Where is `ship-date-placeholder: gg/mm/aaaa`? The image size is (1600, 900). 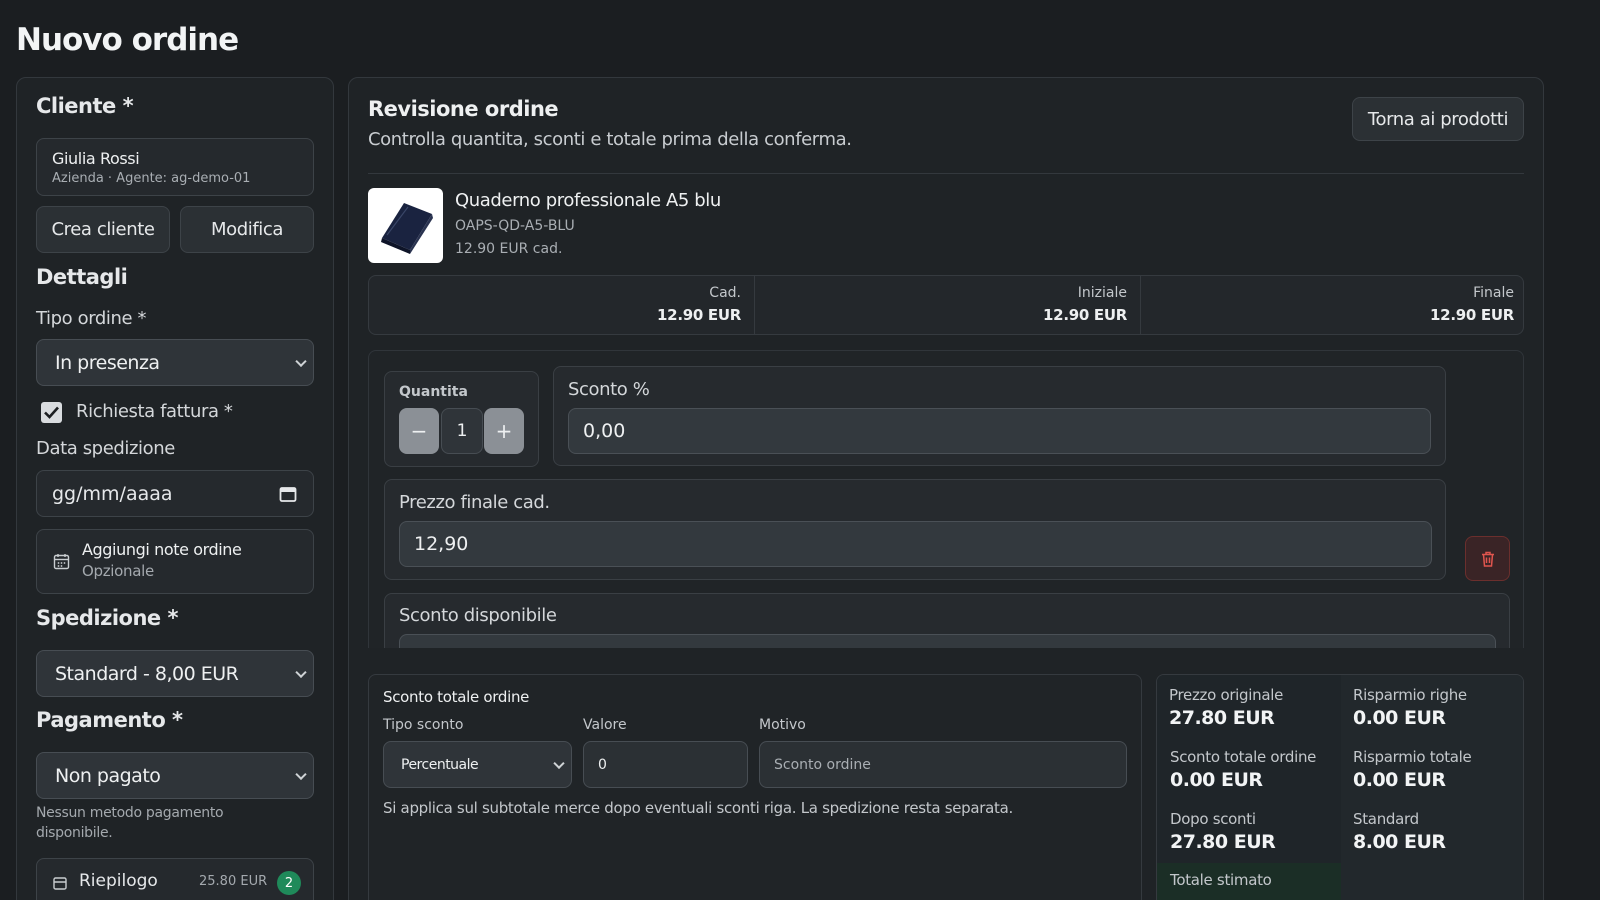 ship-date-placeholder: gg/mm/aaaa is located at coordinates (112, 494).